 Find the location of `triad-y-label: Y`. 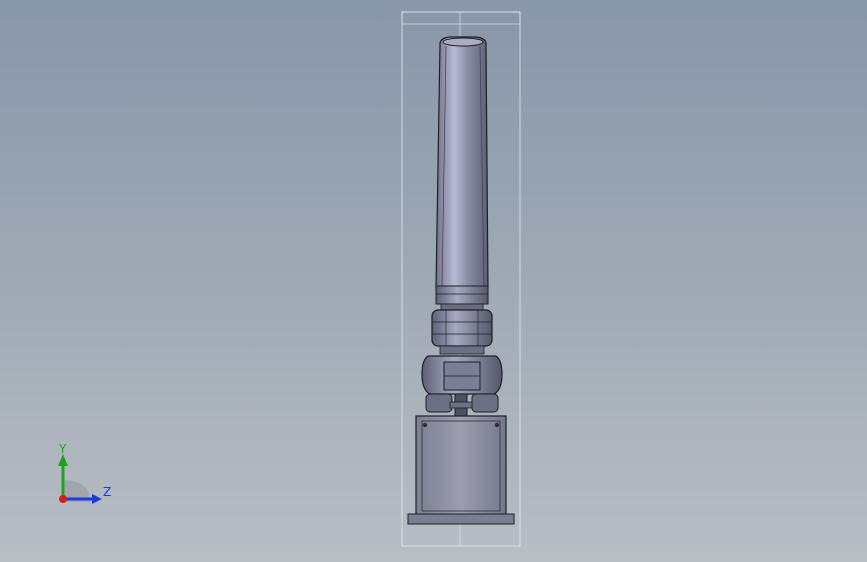

triad-y-label: Y is located at coordinates (63, 449).